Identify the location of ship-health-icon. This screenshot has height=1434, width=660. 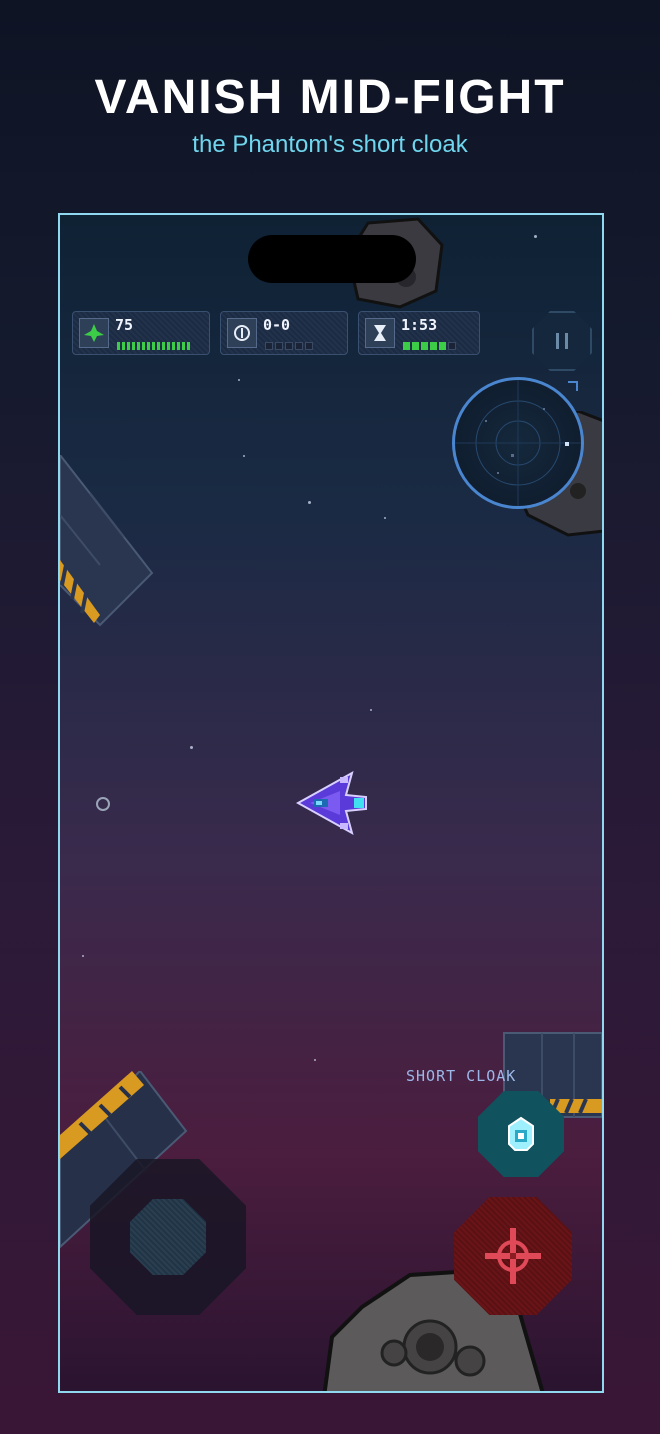
(94, 333).